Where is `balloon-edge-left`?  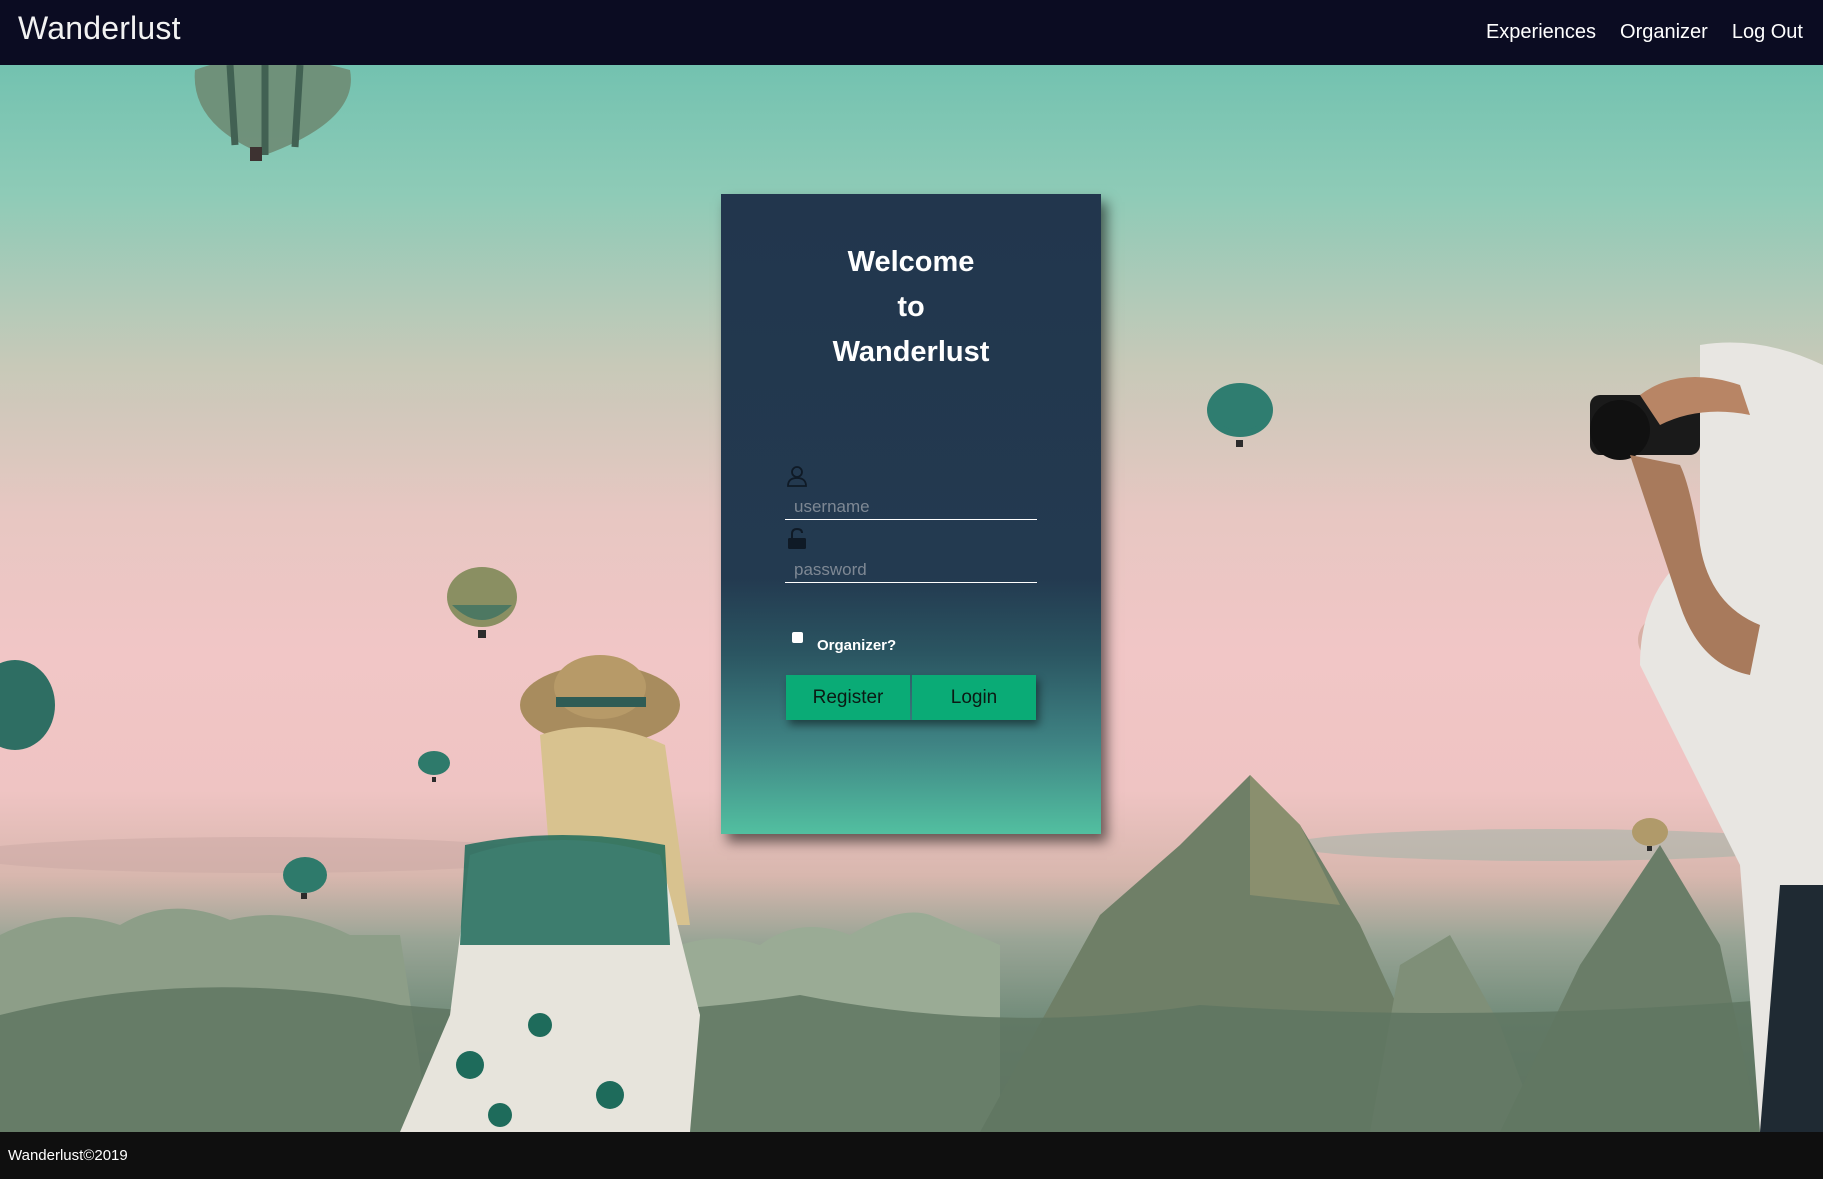 balloon-edge-left is located at coordinates (27, 705).